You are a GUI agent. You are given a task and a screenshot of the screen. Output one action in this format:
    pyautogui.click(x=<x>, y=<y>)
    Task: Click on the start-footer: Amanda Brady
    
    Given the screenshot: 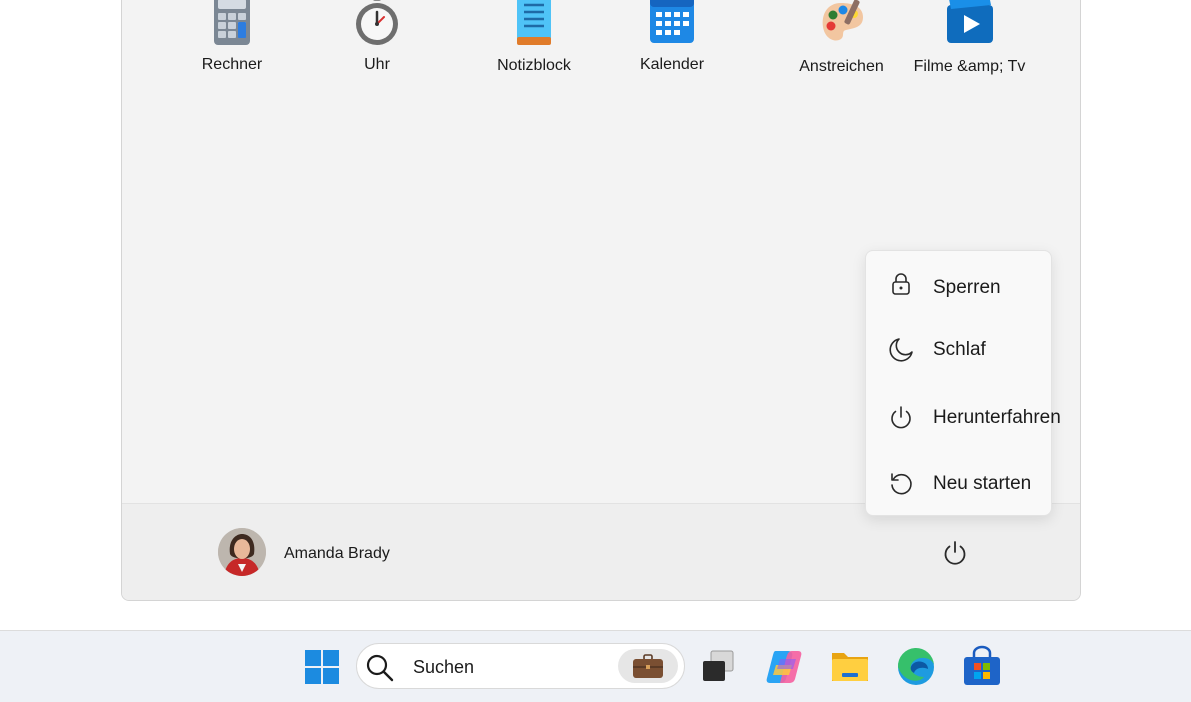 What is the action you would take?
    pyautogui.click(x=601, y=551)
    